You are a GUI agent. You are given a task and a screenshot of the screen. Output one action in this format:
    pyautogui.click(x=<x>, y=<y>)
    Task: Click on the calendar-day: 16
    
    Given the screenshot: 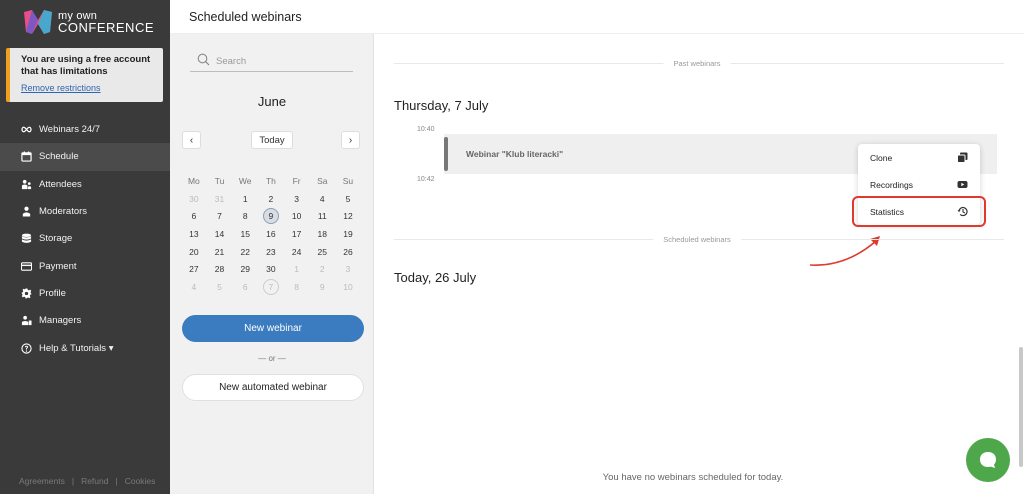 What is the action you would take?
    pyautogui.click(x=271, y=234)
    